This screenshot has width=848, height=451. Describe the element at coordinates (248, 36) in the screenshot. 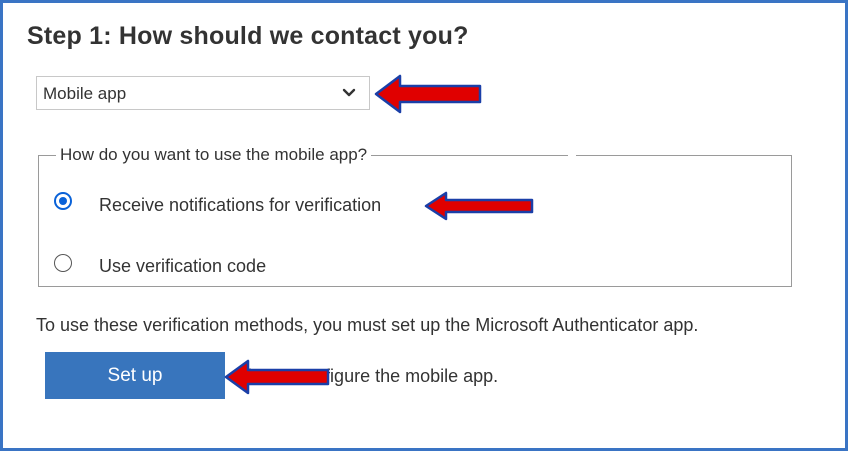

I see `page-title: Step 1: How should we contact you?` at that location.